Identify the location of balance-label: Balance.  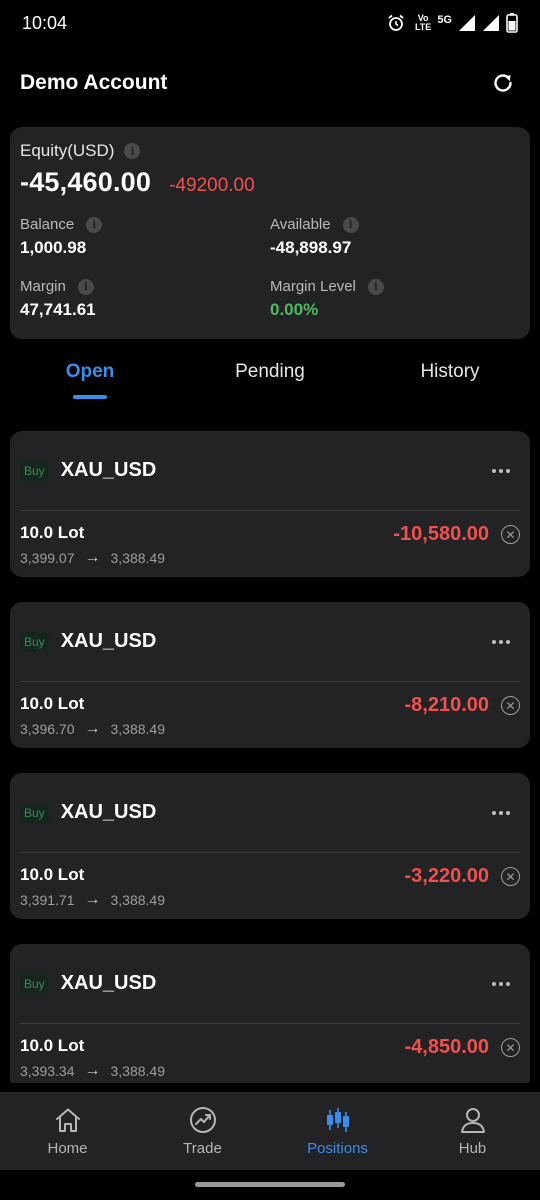
(47, 224).